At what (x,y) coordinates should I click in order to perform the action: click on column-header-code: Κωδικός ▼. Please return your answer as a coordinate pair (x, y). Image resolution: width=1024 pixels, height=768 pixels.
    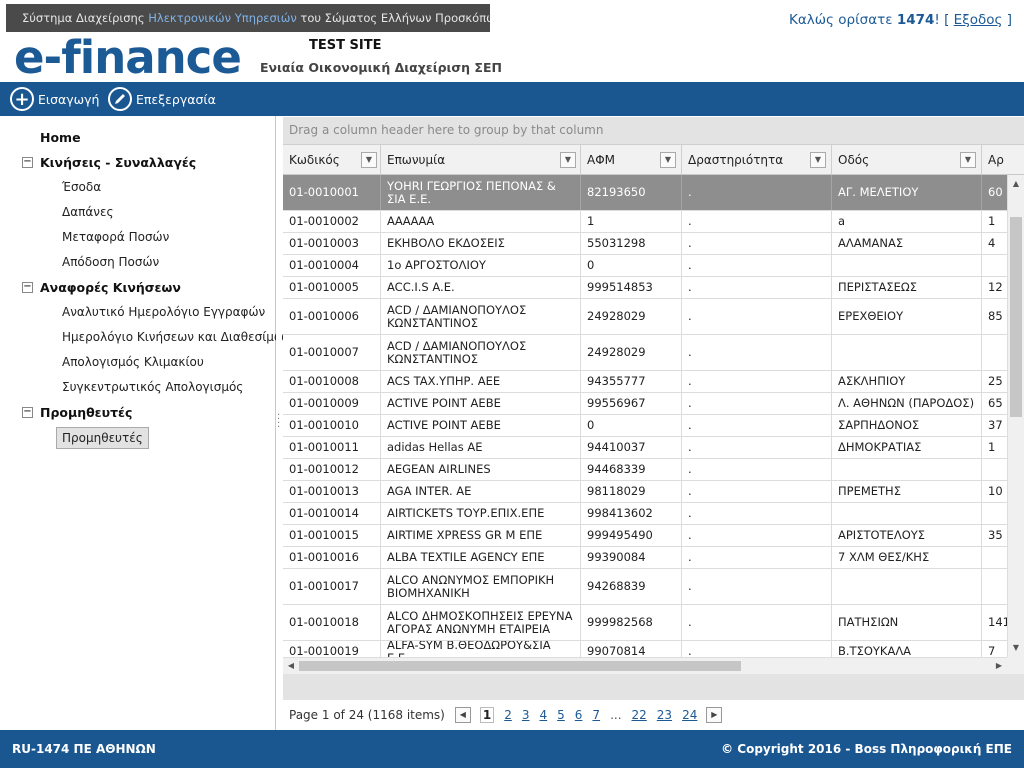
    Looking at the image, I should click on (332, 159).